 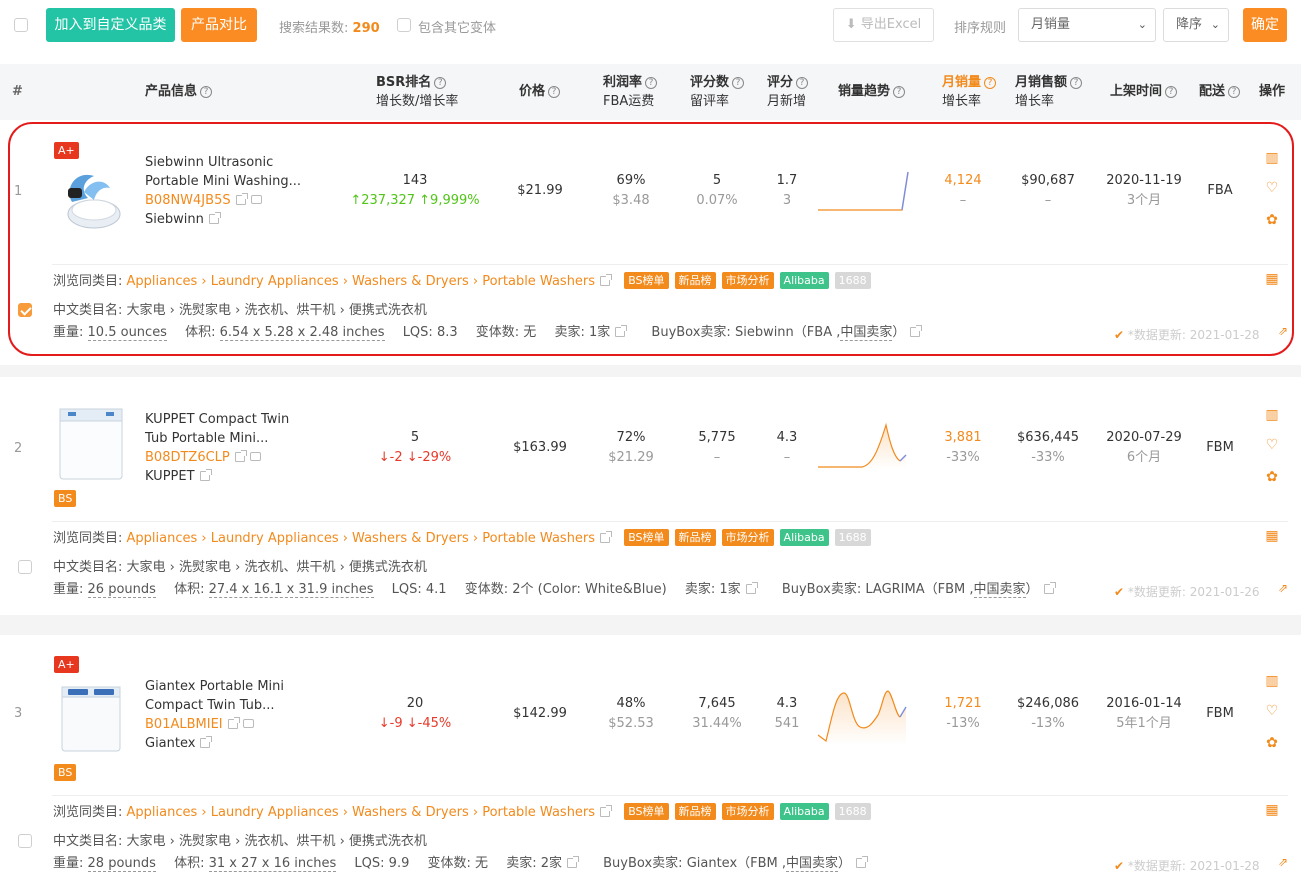 What do you see at coordinates (650, 371) in the screenshot?
I see `row-separator` at bounding box center [650, 371].